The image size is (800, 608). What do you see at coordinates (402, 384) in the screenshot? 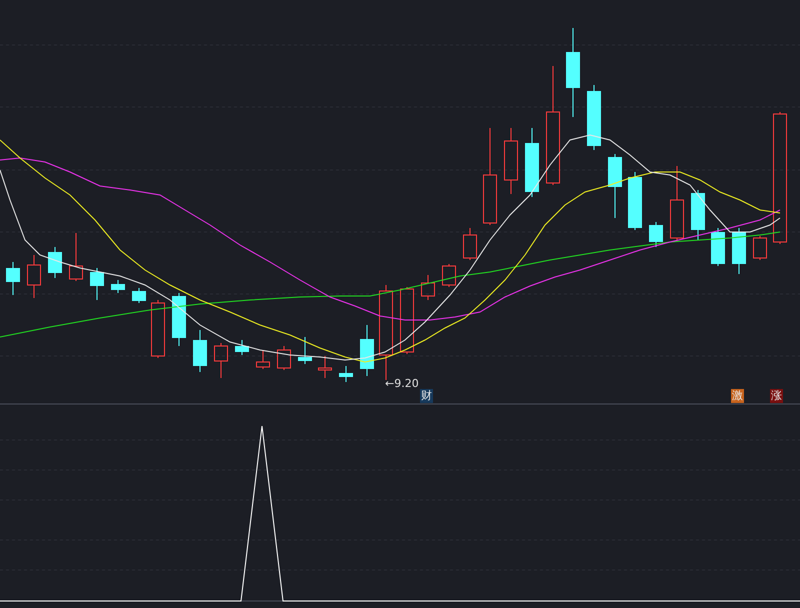
I see `price-label: ←9.20` at bounding box center [402, 384].